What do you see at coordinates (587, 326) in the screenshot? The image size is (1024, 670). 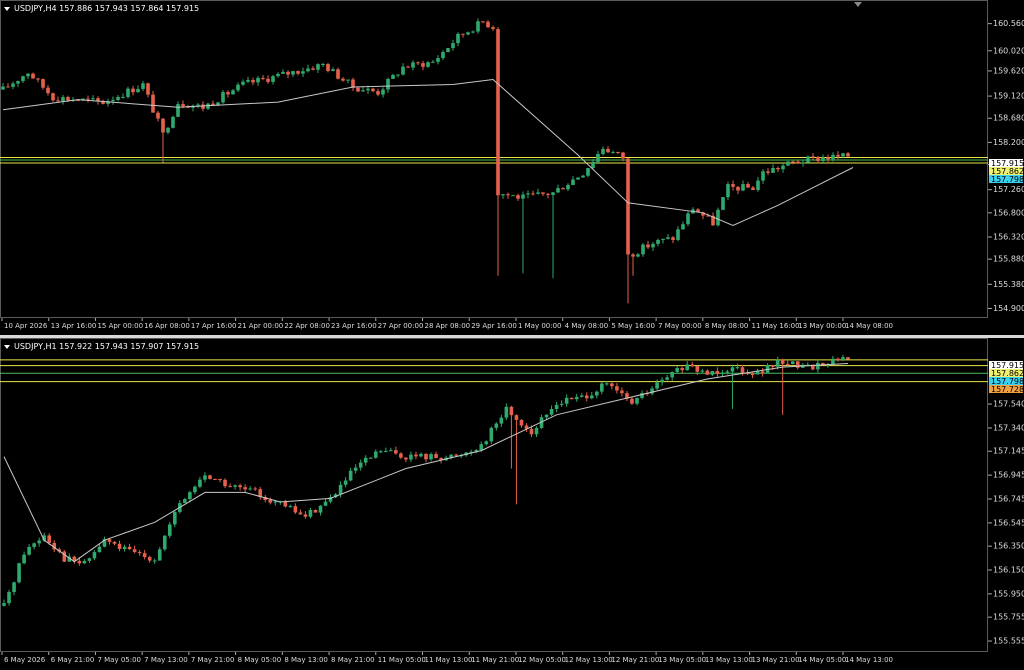 I see `x-axis-tick-label: 4 May 08:00` at bounding box center [587, 326].